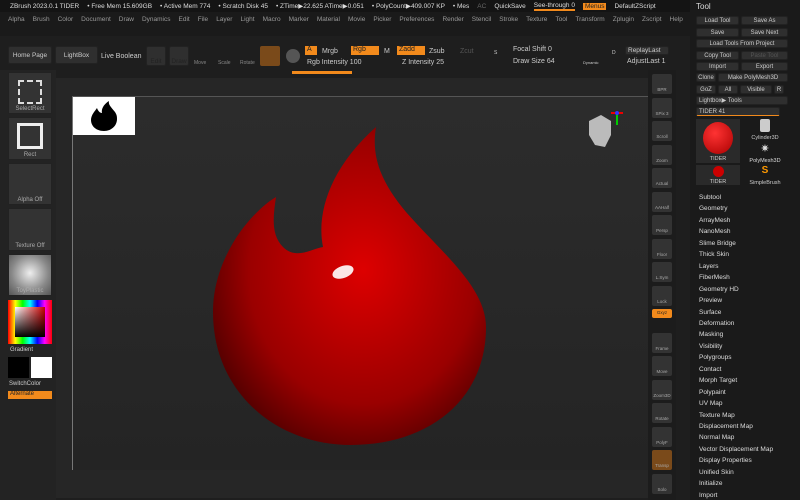  What do you see at coordinates (742, 43) in the screenshot?
I see `load-tools-from-project-button: Load Tools From Project` at bounding box center [742, 43].